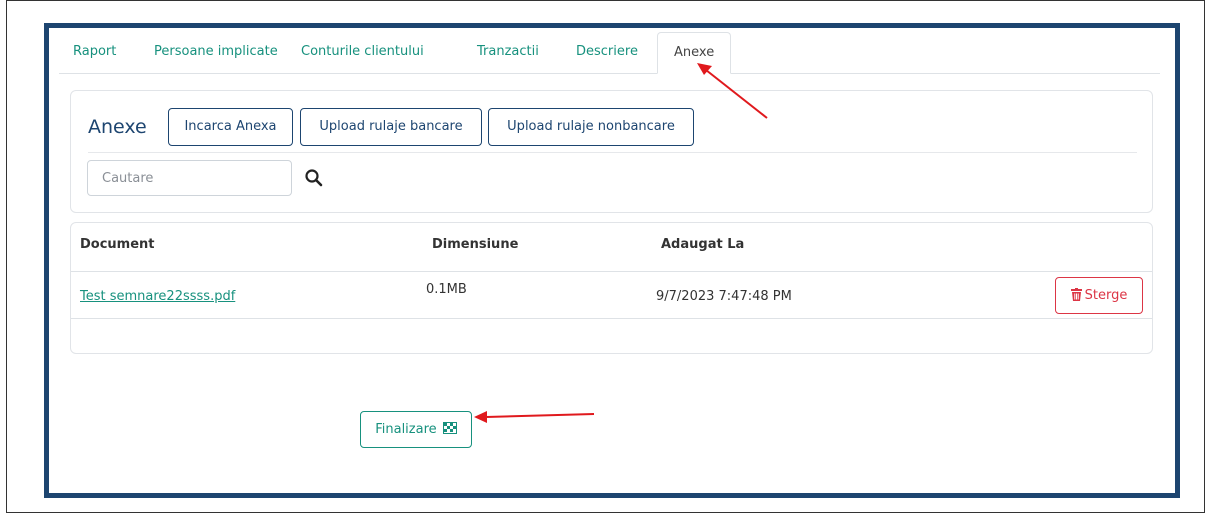  What do you see at coordinates (1076, 297) in the screenshot?
I see `trash-icon` at bounding box center [1076, 297].